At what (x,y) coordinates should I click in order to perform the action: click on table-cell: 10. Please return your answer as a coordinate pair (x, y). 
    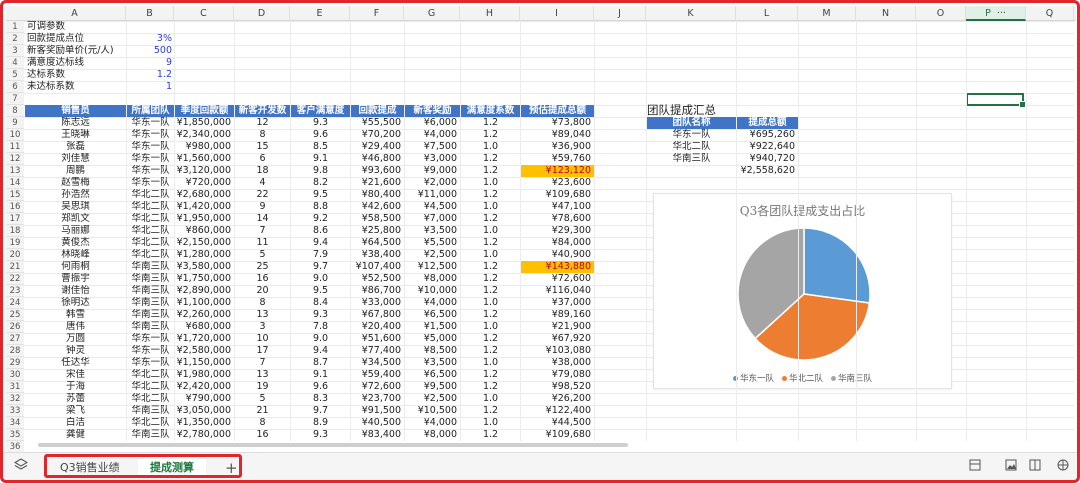
    Looking at the image, I should click on (262, 339).